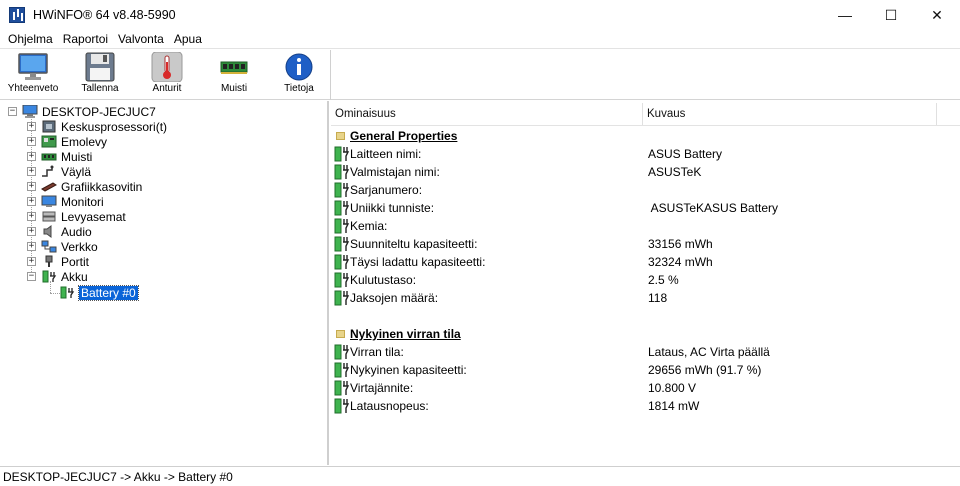 This screenshot has width=960, height=486. I want to click on tree-item-label: Verkko, so click(79, 246).